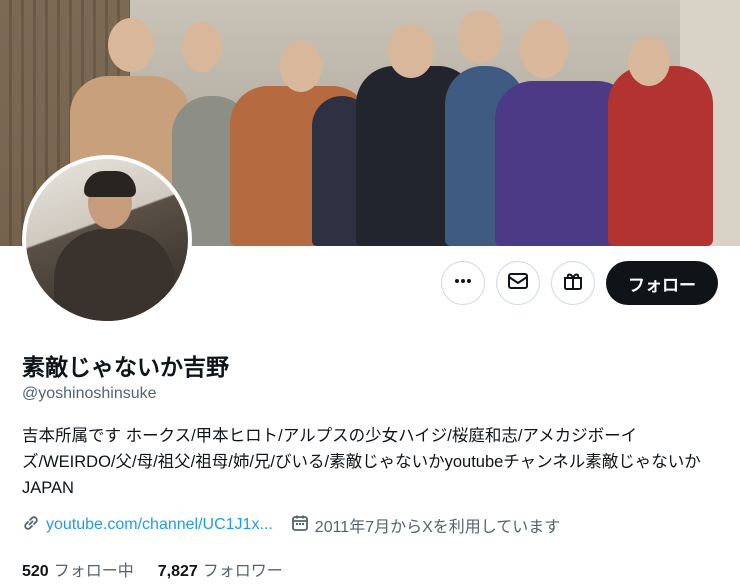 Image resolution: width=740 pixels, height=585 pixels. I want to click on followers-count: 7,827, so click(177, 571).